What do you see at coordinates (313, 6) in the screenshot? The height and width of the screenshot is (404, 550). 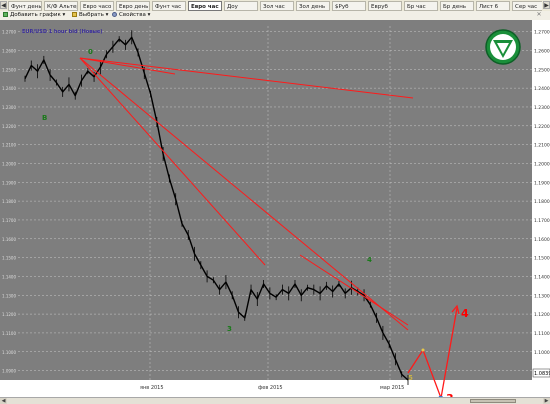 I see `tab-8: Зол день` at bounding box center [313, 6].